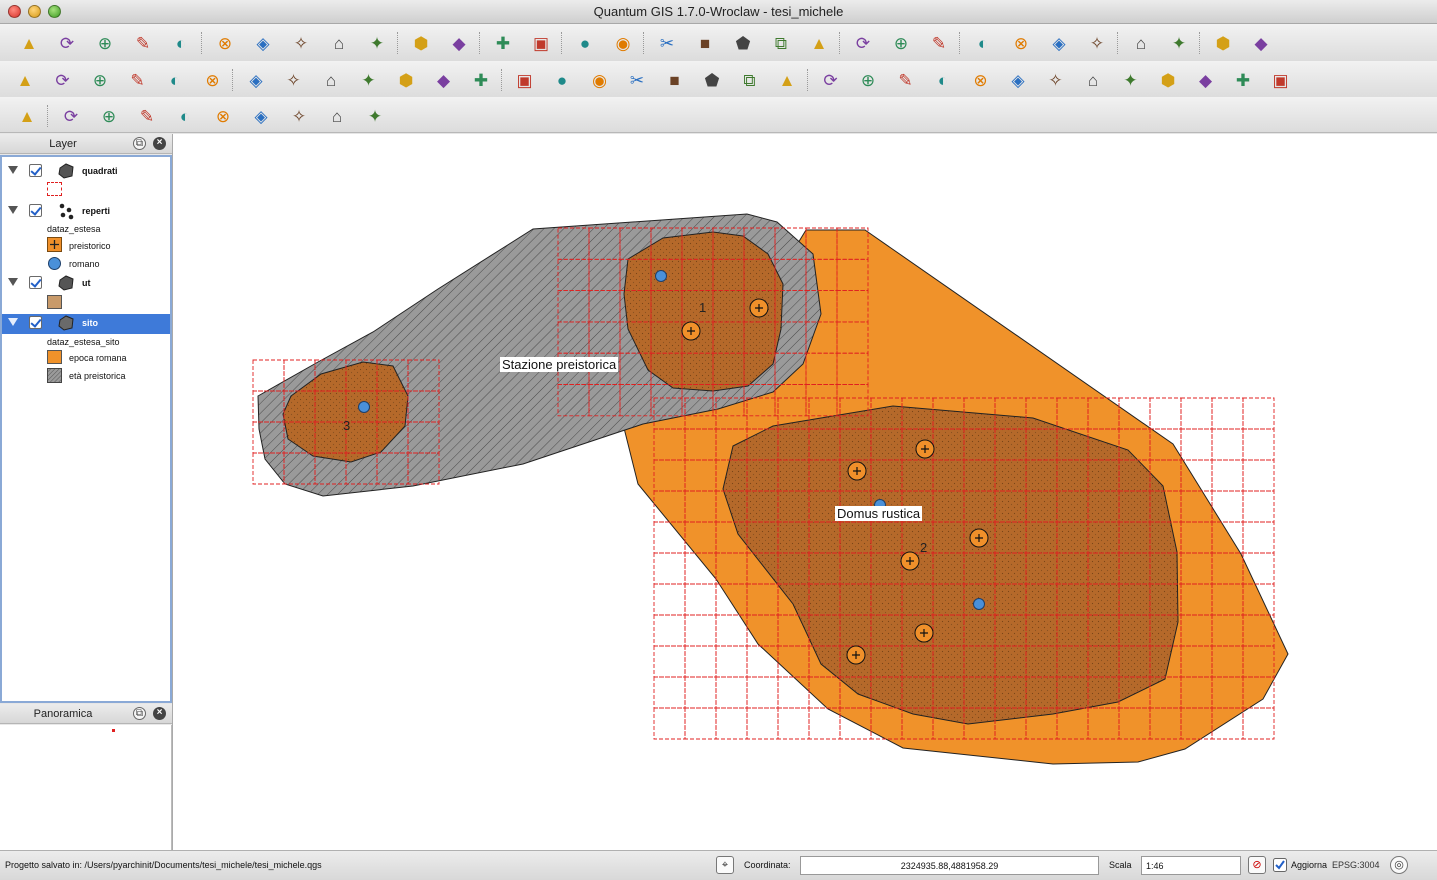 This screenshot has height=880, width=1437. I want to click on move-feature-icon: ◉, so click(600, 80).